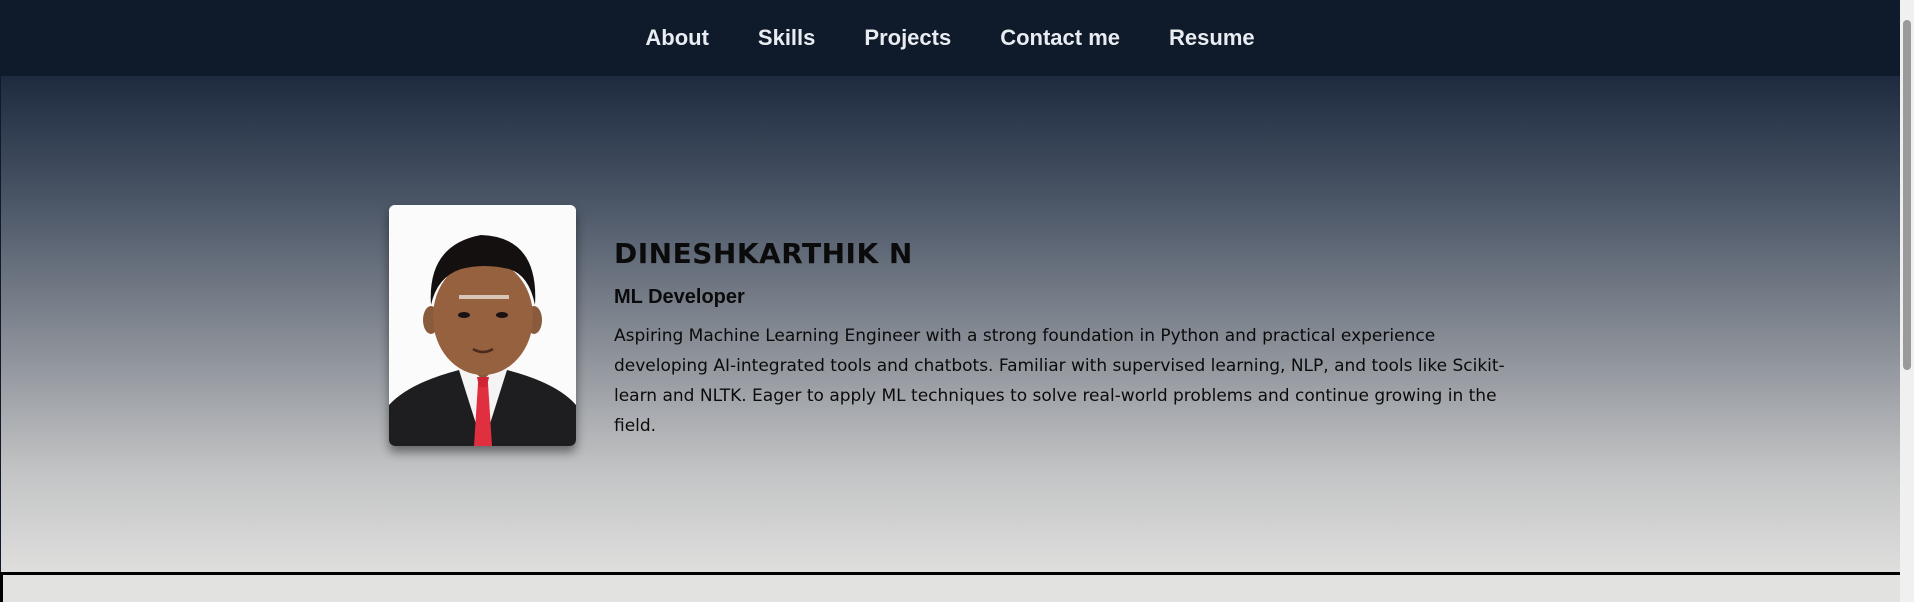 This screenshot has width=1914, height=602. I want to click on nav-link-about: About, so click(677, 38).